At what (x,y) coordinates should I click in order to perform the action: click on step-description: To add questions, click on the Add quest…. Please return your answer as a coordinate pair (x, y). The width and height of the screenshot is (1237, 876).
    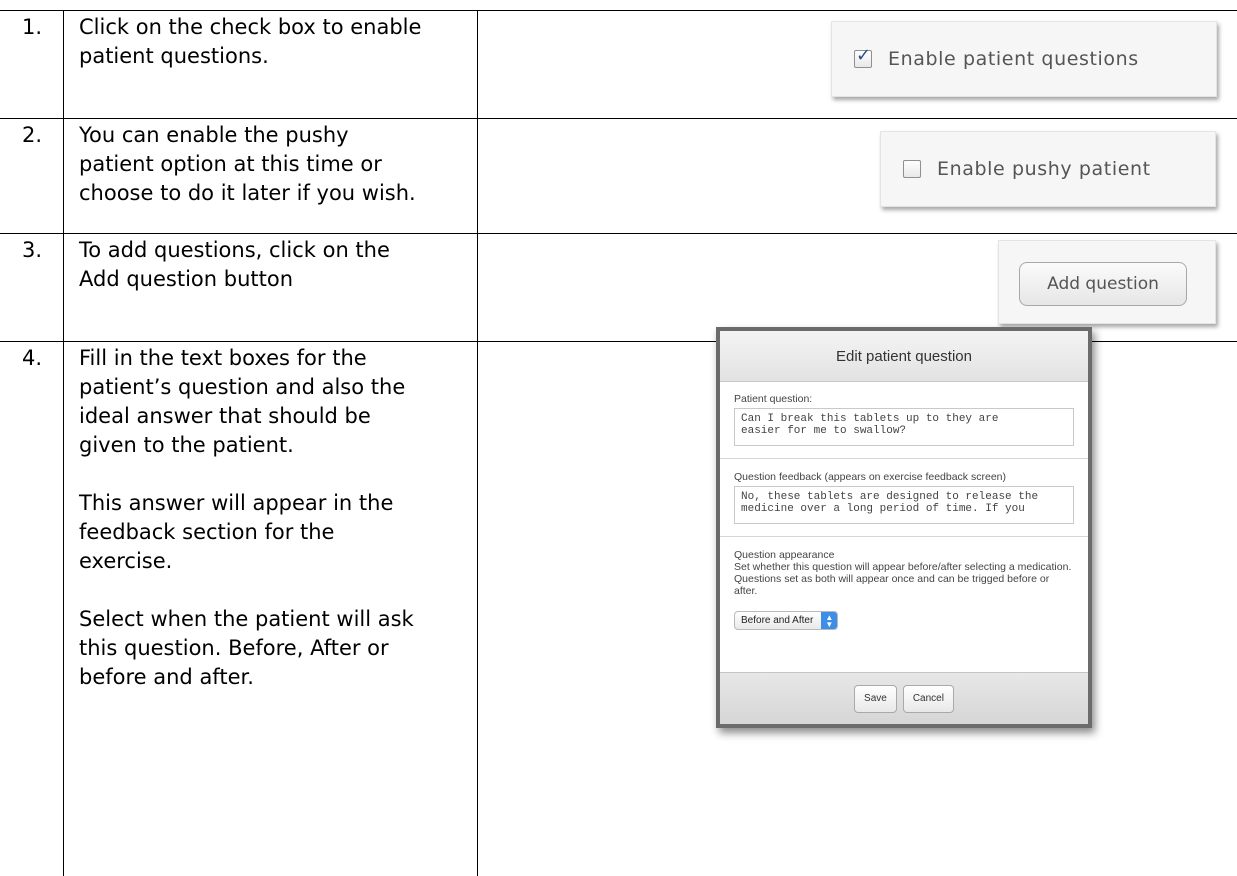
    Looking at the image, I should click on (274, 265).